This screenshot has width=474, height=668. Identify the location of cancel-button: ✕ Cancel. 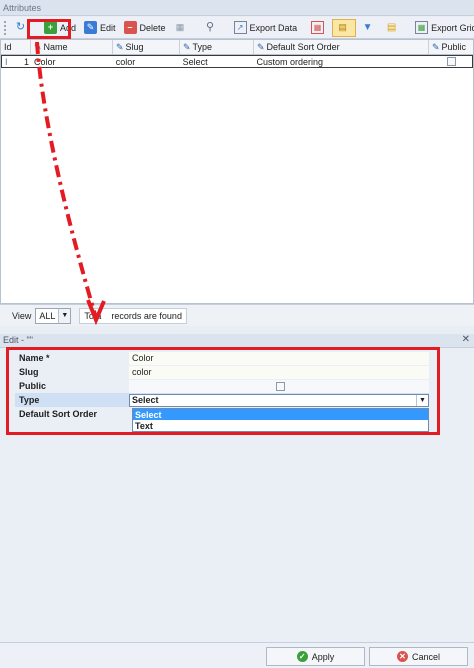
(418, 656).